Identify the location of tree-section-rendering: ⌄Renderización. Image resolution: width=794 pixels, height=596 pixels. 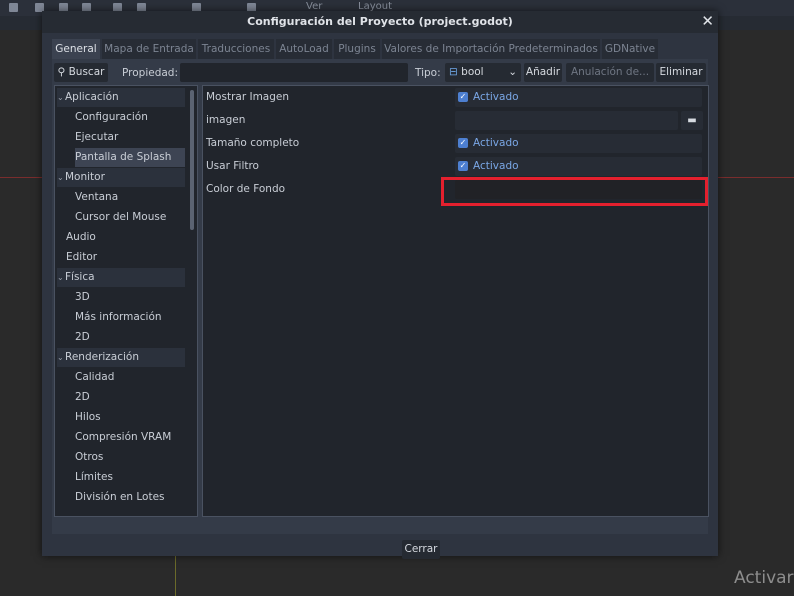
(121, 357).